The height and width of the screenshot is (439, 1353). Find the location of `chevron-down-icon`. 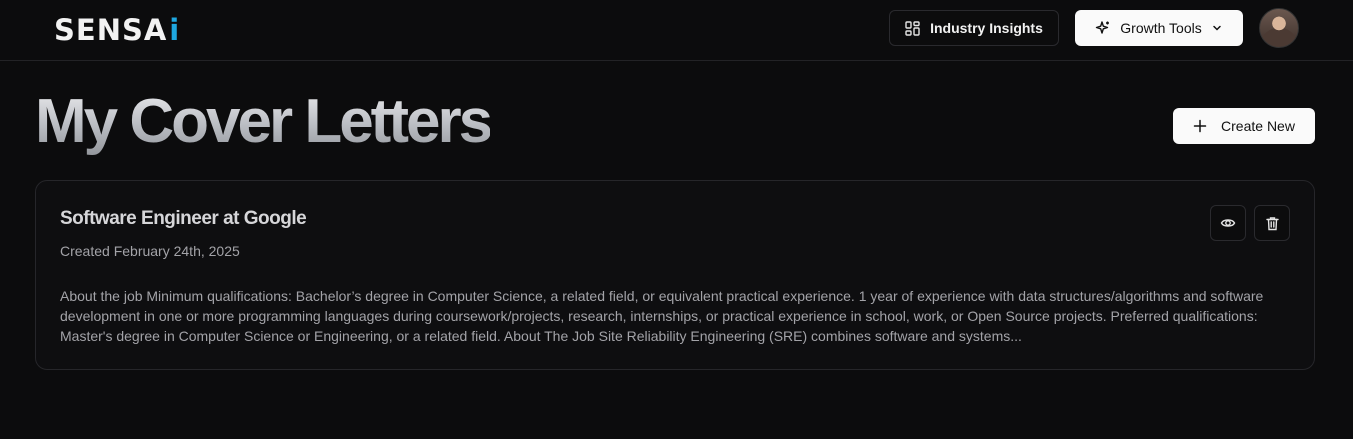

chevron-down-icon is located at coordinates (1217, 28).